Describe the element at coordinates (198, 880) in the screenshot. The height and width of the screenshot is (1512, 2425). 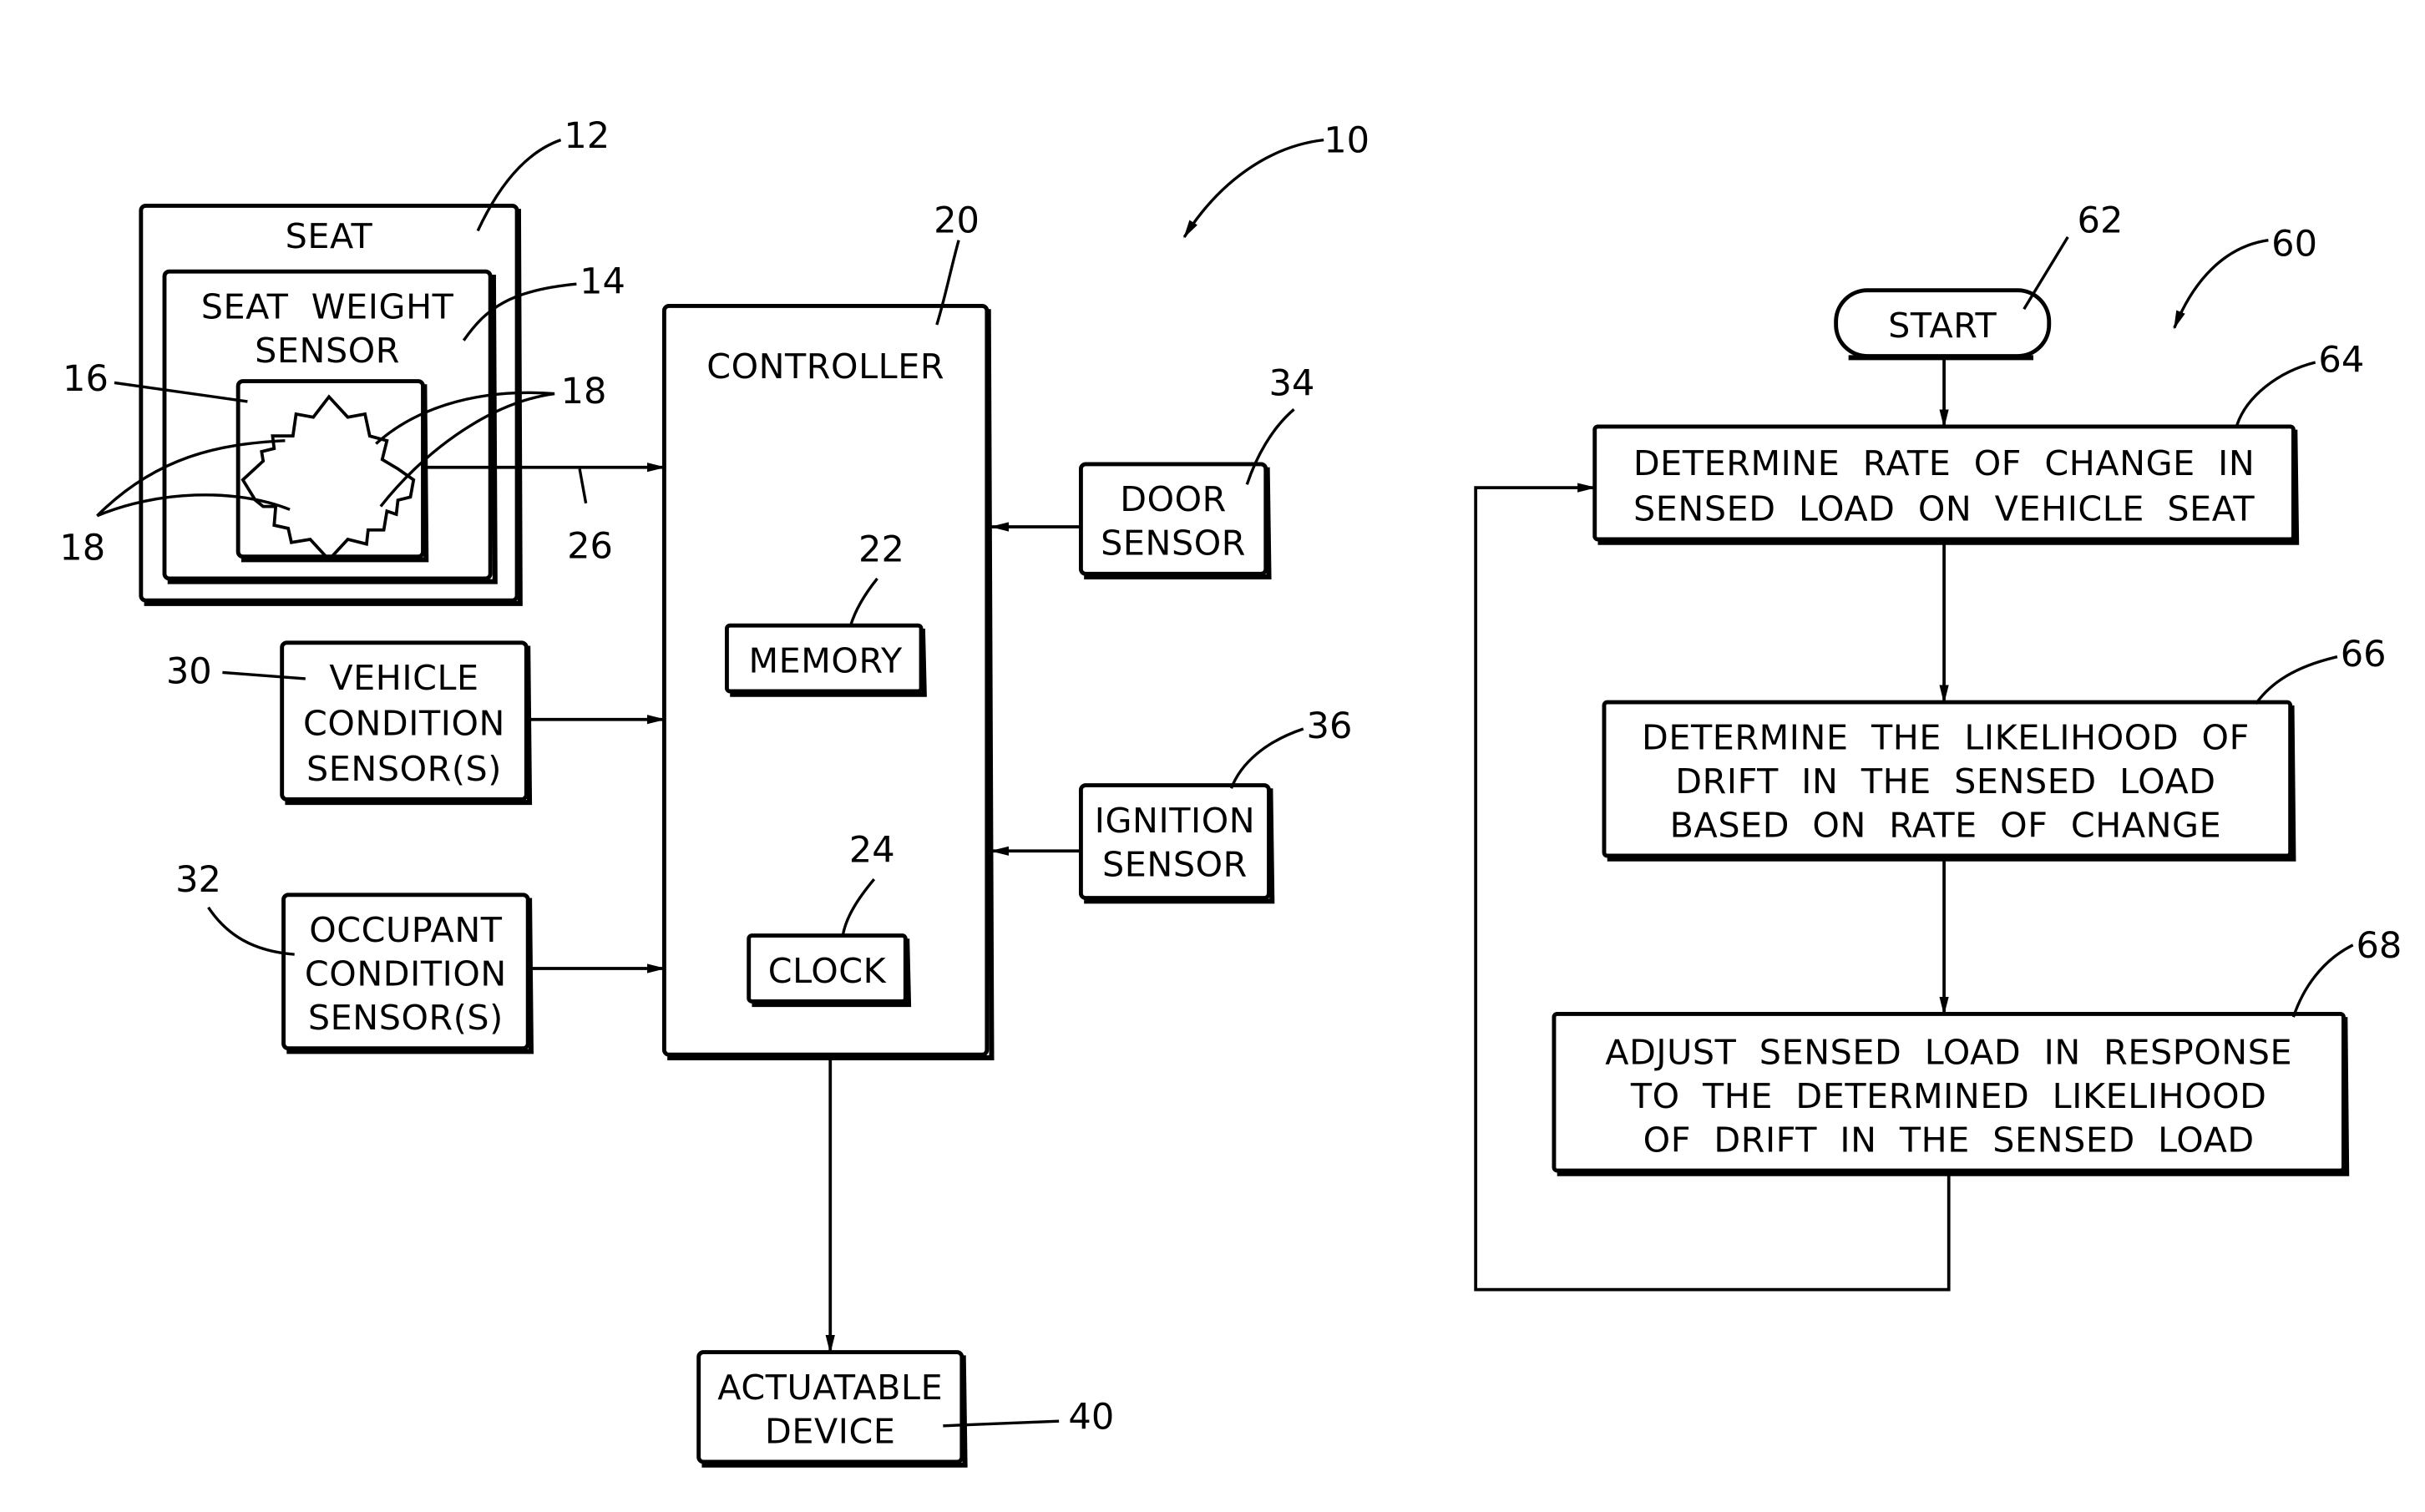
I see `occupant-condition-sensors-ref: 32` at that location.